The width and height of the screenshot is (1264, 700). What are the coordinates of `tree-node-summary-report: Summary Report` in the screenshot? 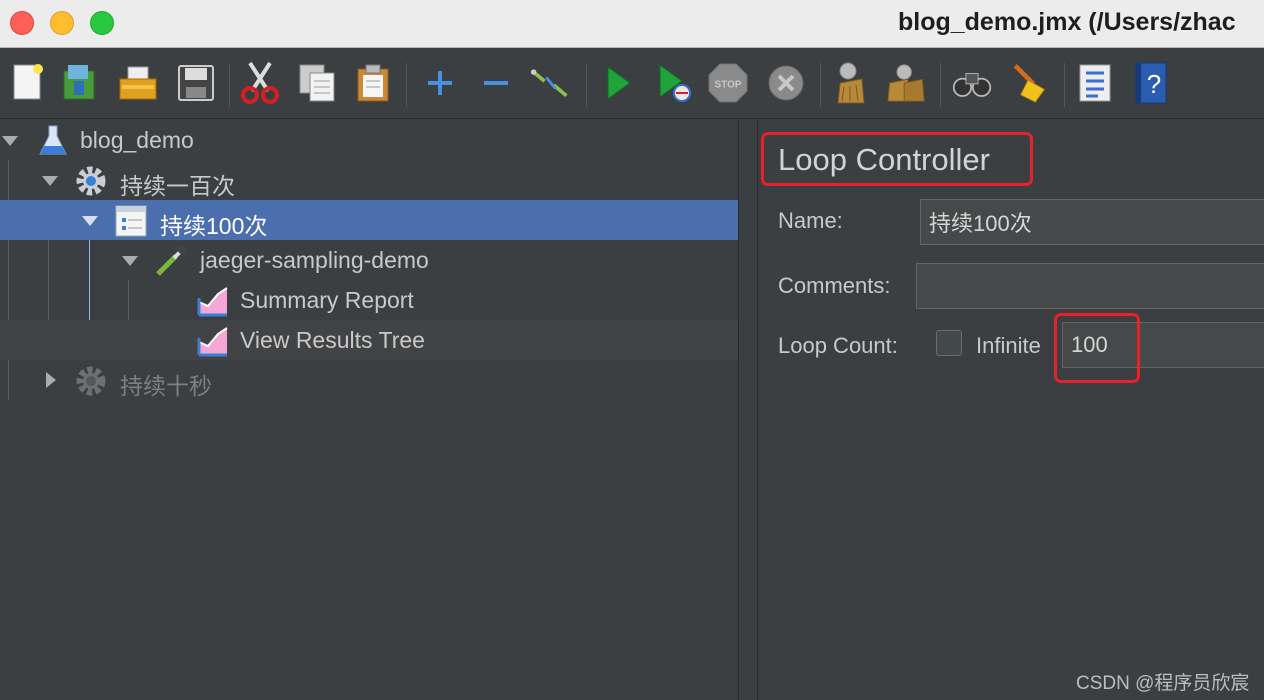 It's located at (369, 300).